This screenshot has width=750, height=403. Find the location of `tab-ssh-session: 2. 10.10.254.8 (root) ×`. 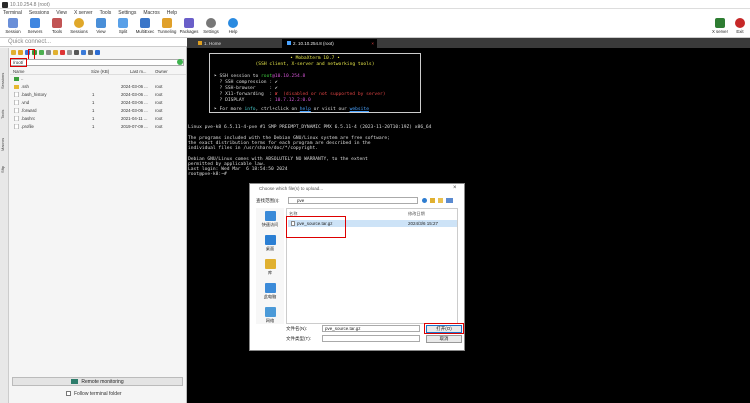

tab-ssh-session: 2. 10.10.254.8 (root) × is located at coordinates (329, 43).